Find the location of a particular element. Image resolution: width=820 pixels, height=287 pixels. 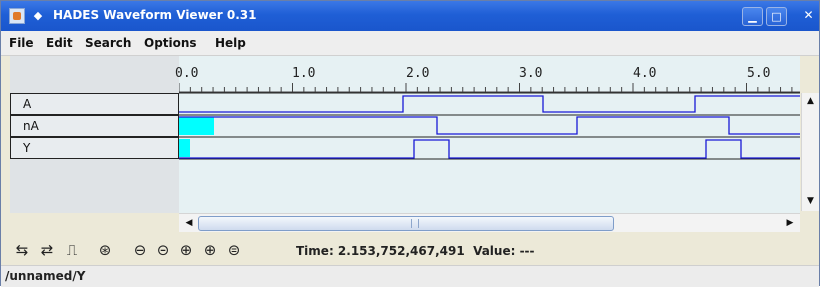

window-menu-icon: ◆ is located at coordinates (38, 16).